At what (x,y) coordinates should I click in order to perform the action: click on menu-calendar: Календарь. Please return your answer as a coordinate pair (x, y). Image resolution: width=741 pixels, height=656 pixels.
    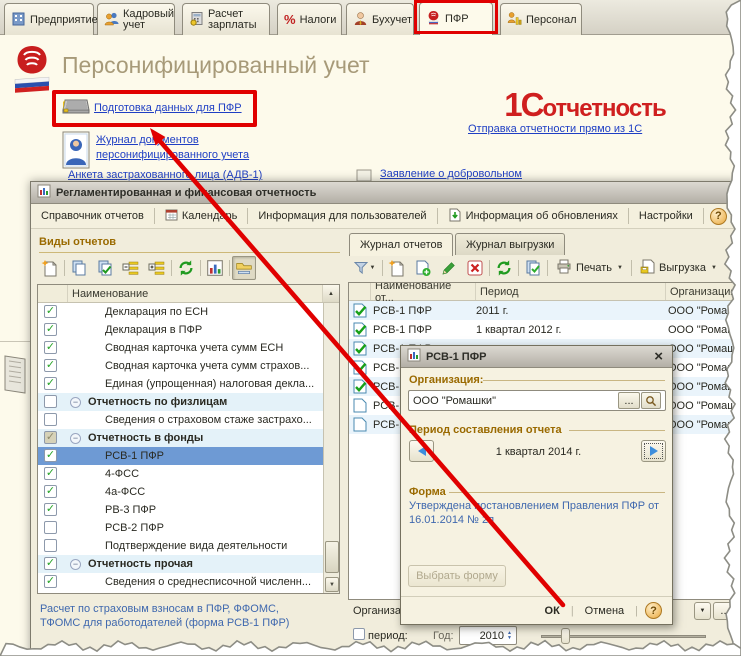
    Looking at the image, I should click on (201, 216).